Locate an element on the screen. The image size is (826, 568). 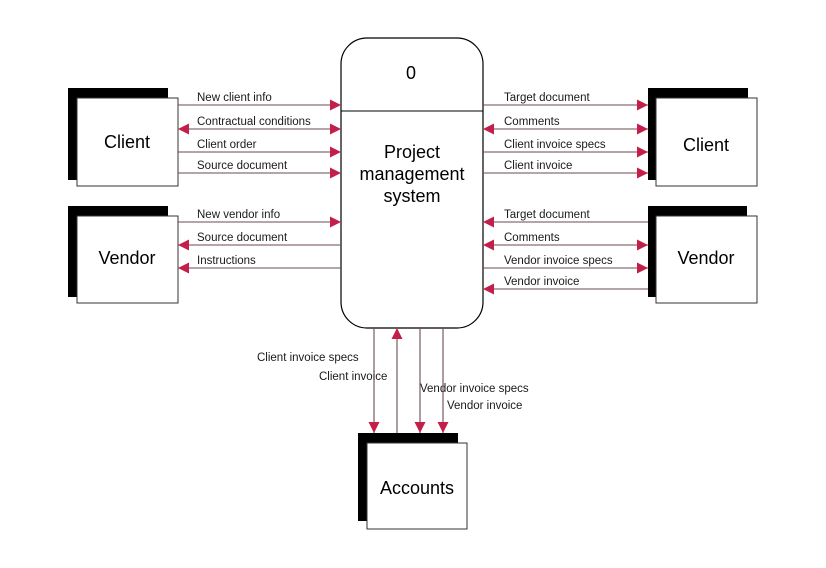
flow-vendor-invoice: Vendor invoice is located at coordinates (565, 285).